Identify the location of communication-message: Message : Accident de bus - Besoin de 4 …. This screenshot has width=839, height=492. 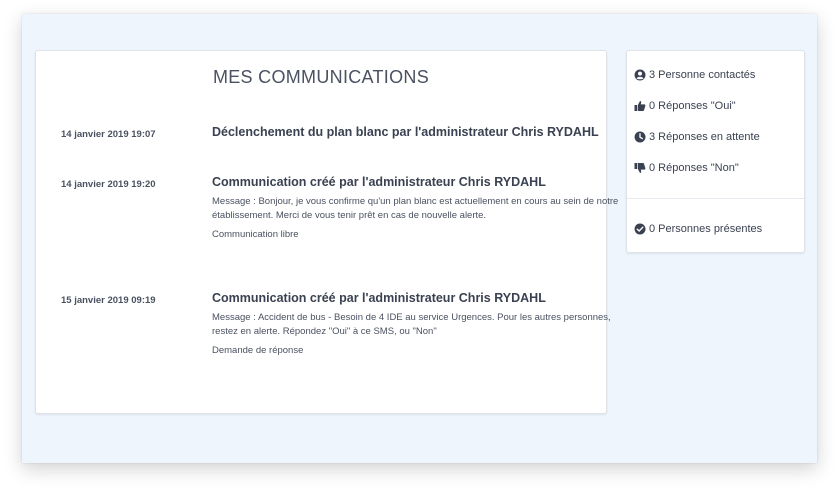
(411, 324).